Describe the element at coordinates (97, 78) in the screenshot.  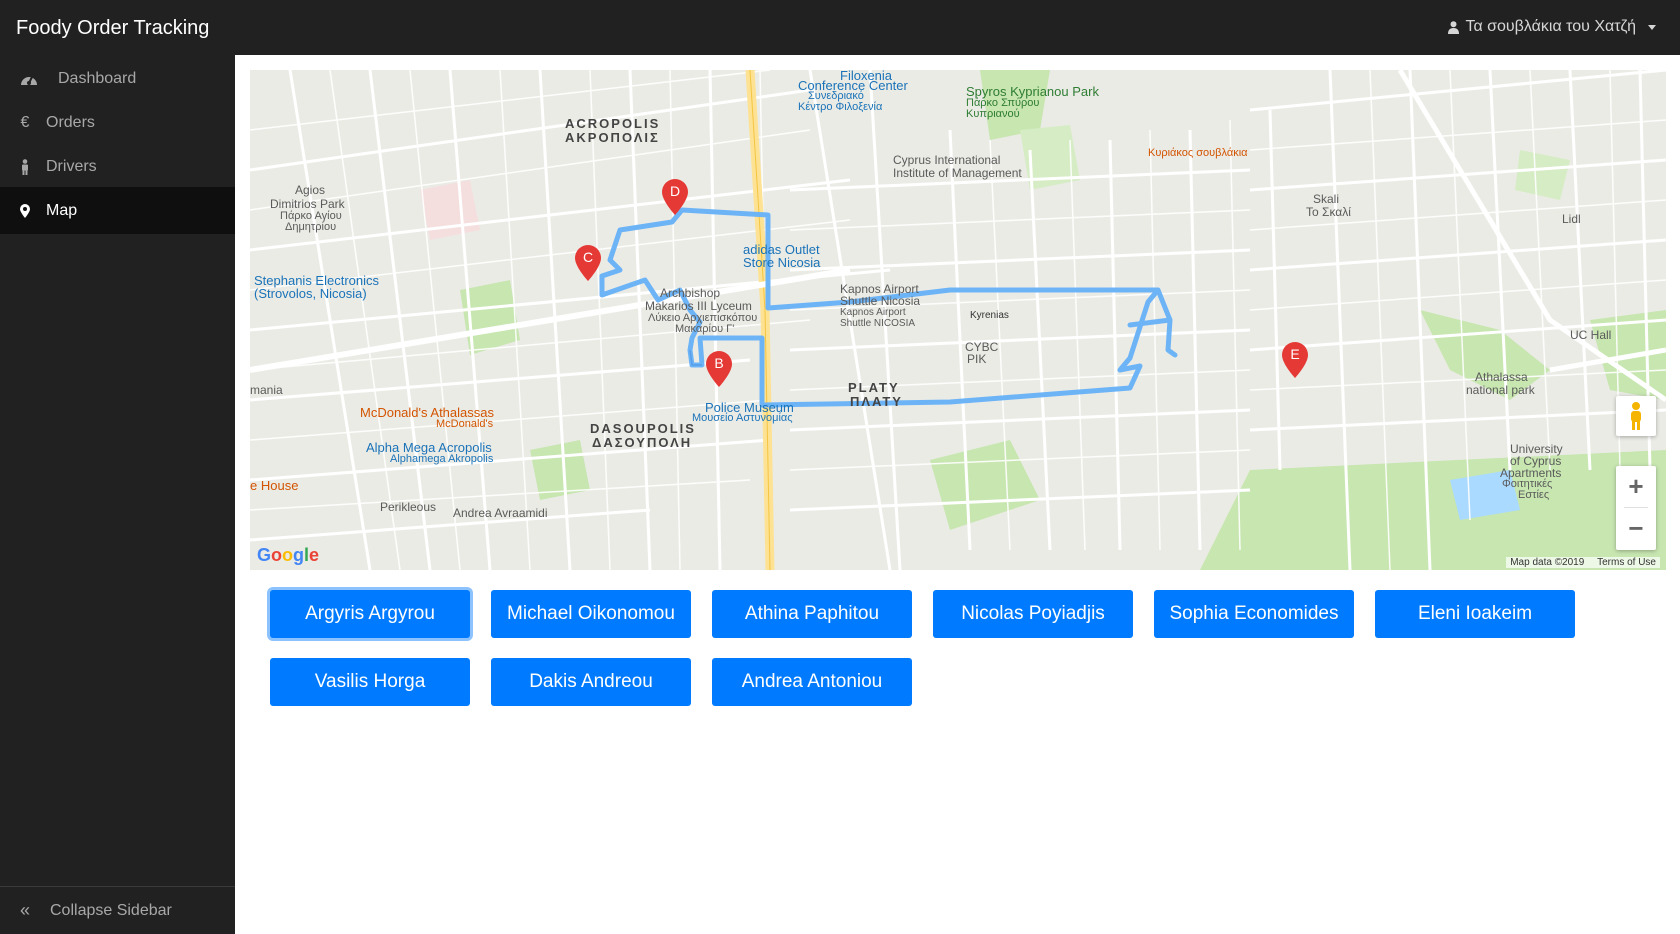
I see `sidebar-item-label: Dashboard` at that location.